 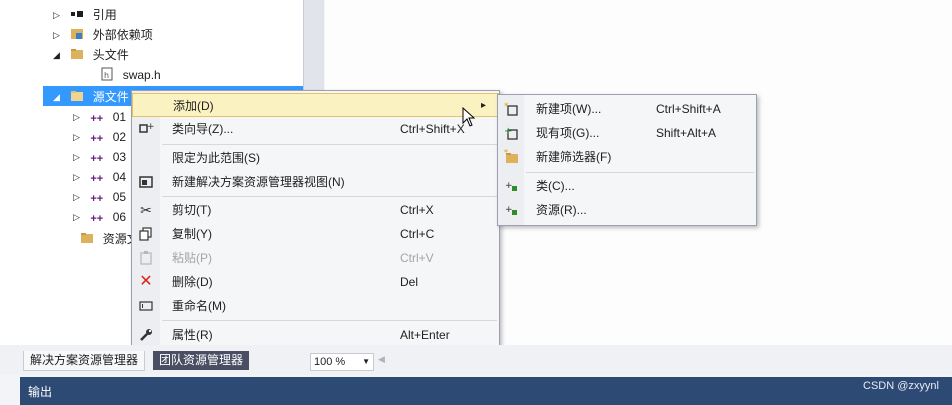 I want to click on menu-item-label: 删除(D), so click(x=192, y=282).